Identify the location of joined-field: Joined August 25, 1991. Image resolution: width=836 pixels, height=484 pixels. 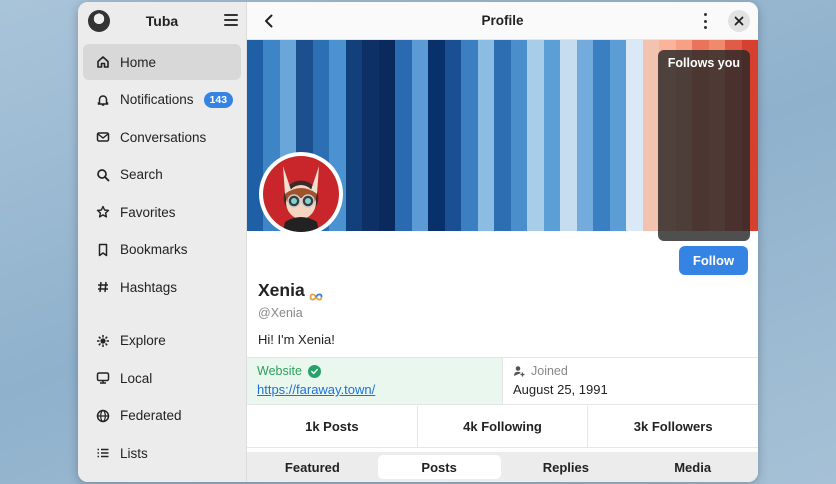
(630, 381).